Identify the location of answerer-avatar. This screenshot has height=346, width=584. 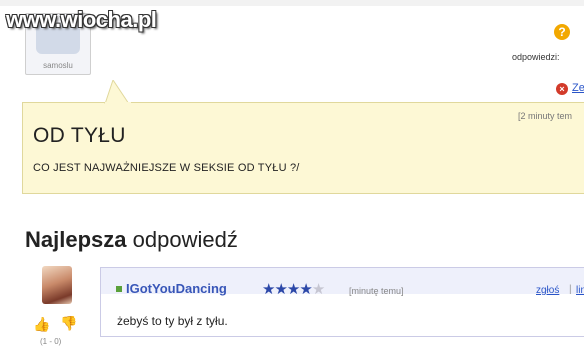
(57, 285).